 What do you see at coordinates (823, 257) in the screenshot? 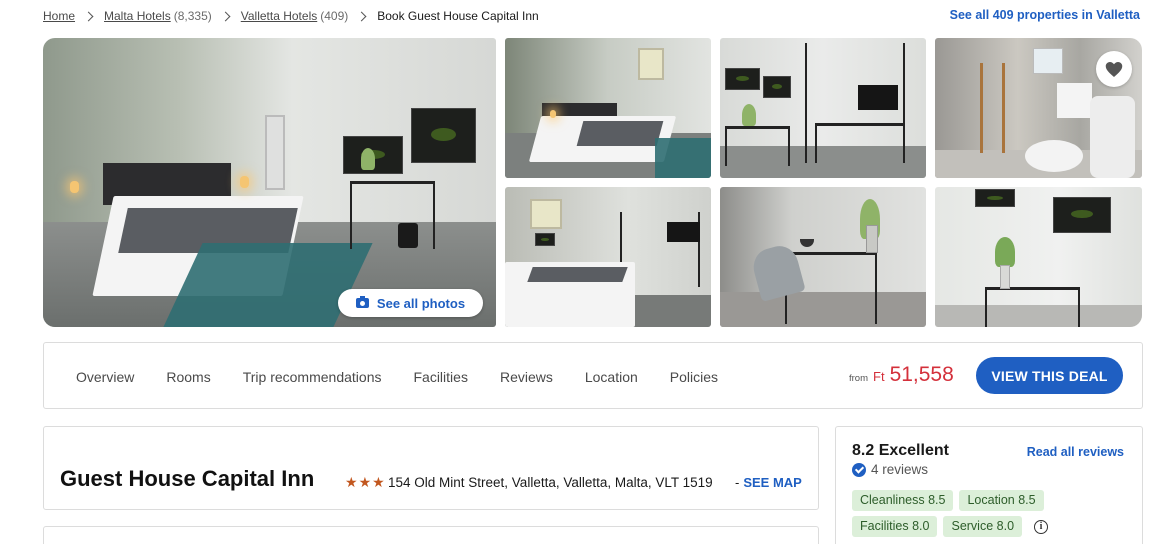
I see `photo-desk-chair` at bounding box center [823, 257].